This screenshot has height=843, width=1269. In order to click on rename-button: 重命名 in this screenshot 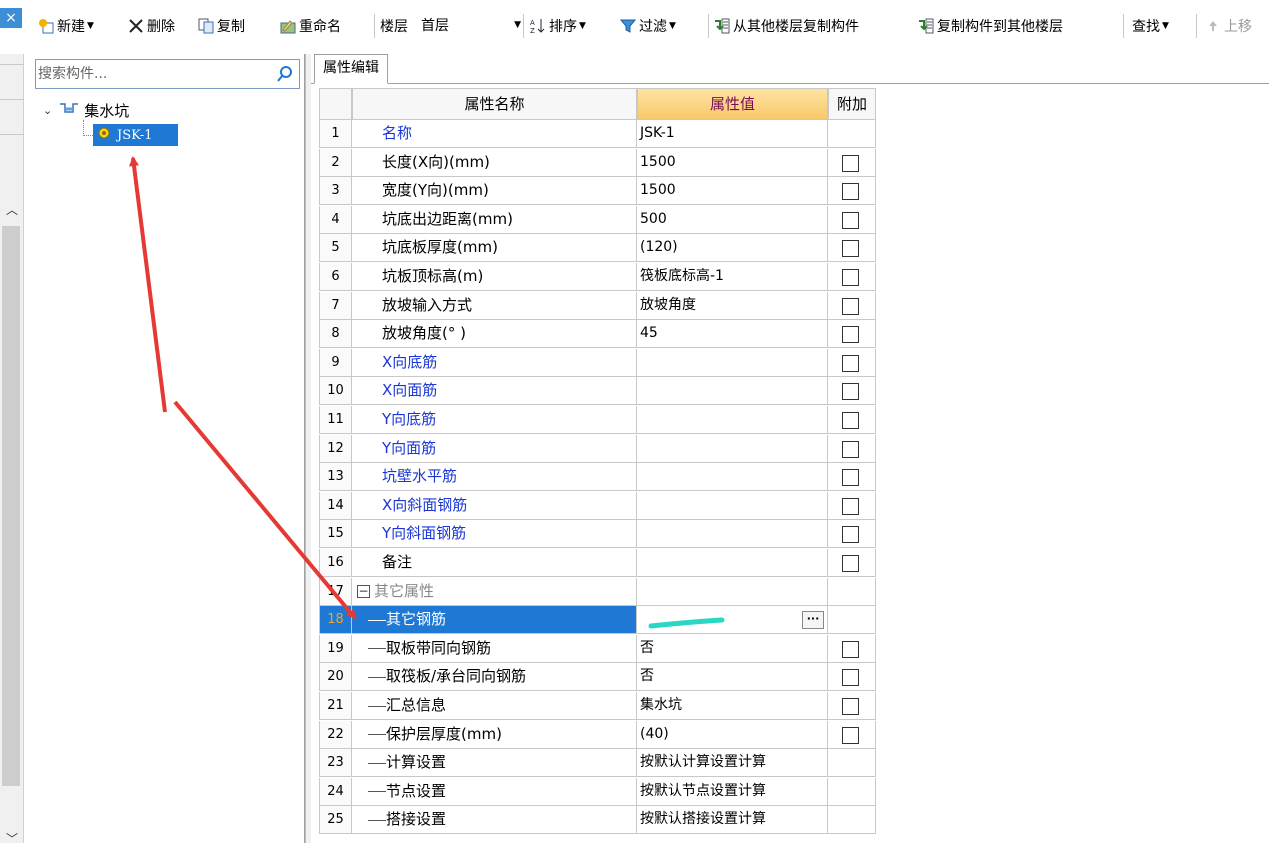, I will do `click(310, 26)`.